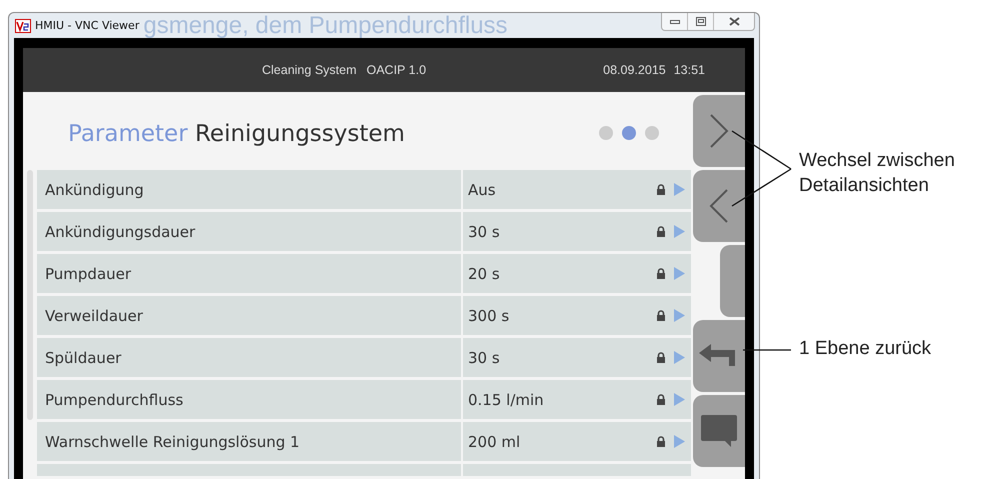  I want to click on back-button, so click(719, 356).